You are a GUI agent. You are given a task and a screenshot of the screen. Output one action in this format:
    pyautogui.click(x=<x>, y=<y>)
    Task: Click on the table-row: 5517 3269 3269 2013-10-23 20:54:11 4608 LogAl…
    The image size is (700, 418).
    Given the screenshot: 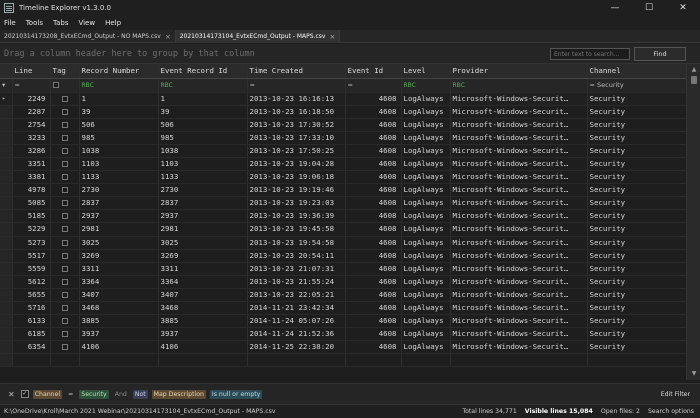 What is the action you would take?
    pyautogui.click(x=343, y=256)
    